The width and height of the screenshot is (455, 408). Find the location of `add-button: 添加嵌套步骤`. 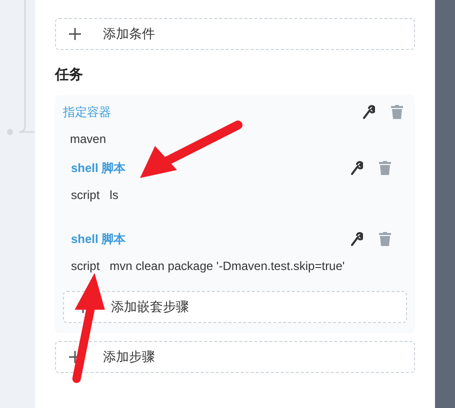

add-button: 添加嵌套步骤 is located at coordinates (235, 307).